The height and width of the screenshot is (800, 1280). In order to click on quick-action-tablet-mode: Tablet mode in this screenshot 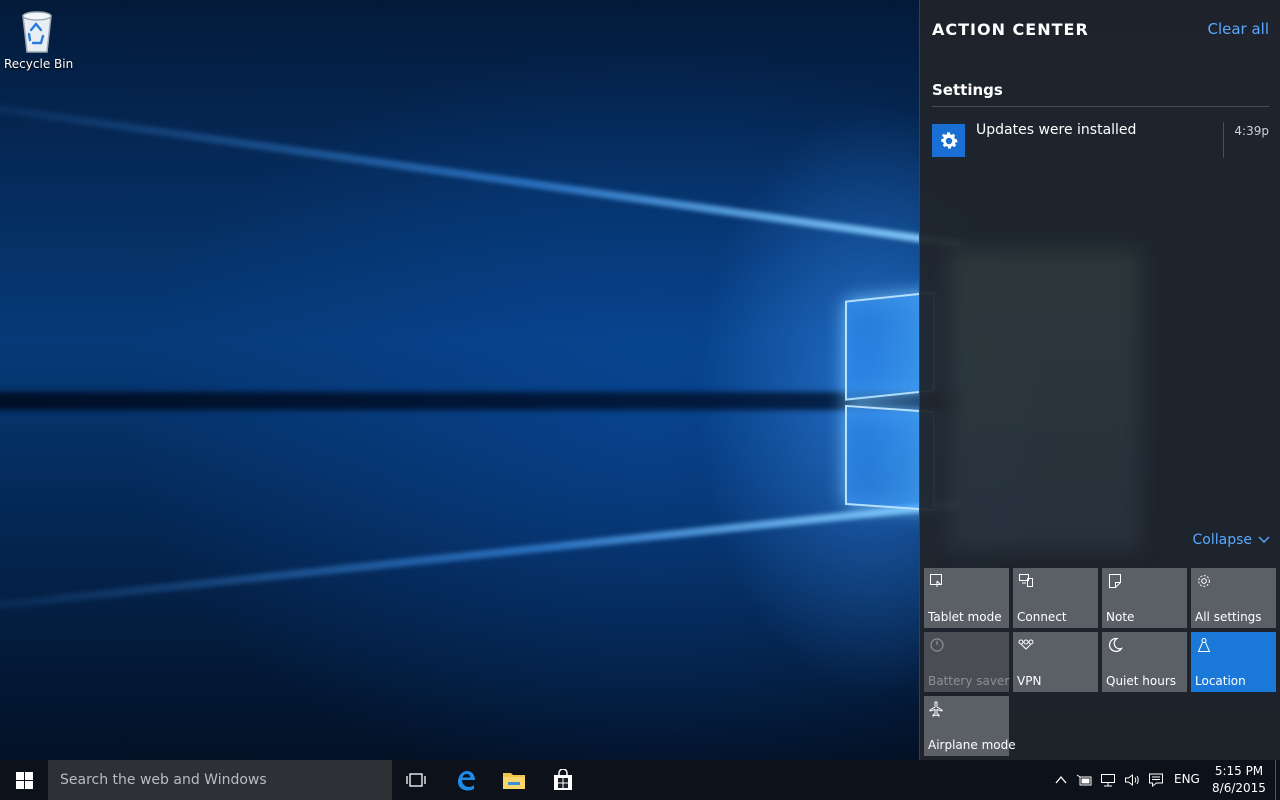, I will do `click(966, 598)`.